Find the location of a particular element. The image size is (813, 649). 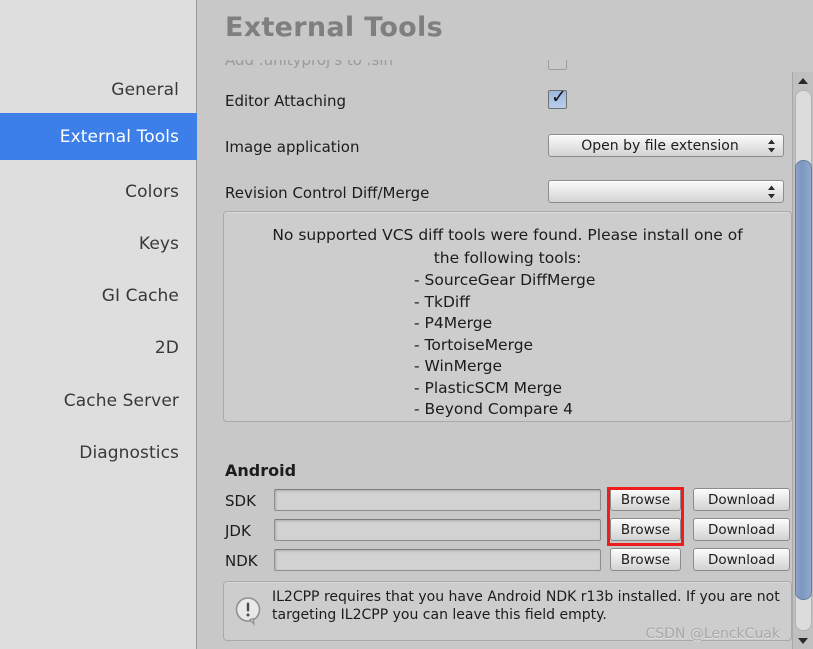

sdk-browse-button: Browse is located at coordinates (645, 499).